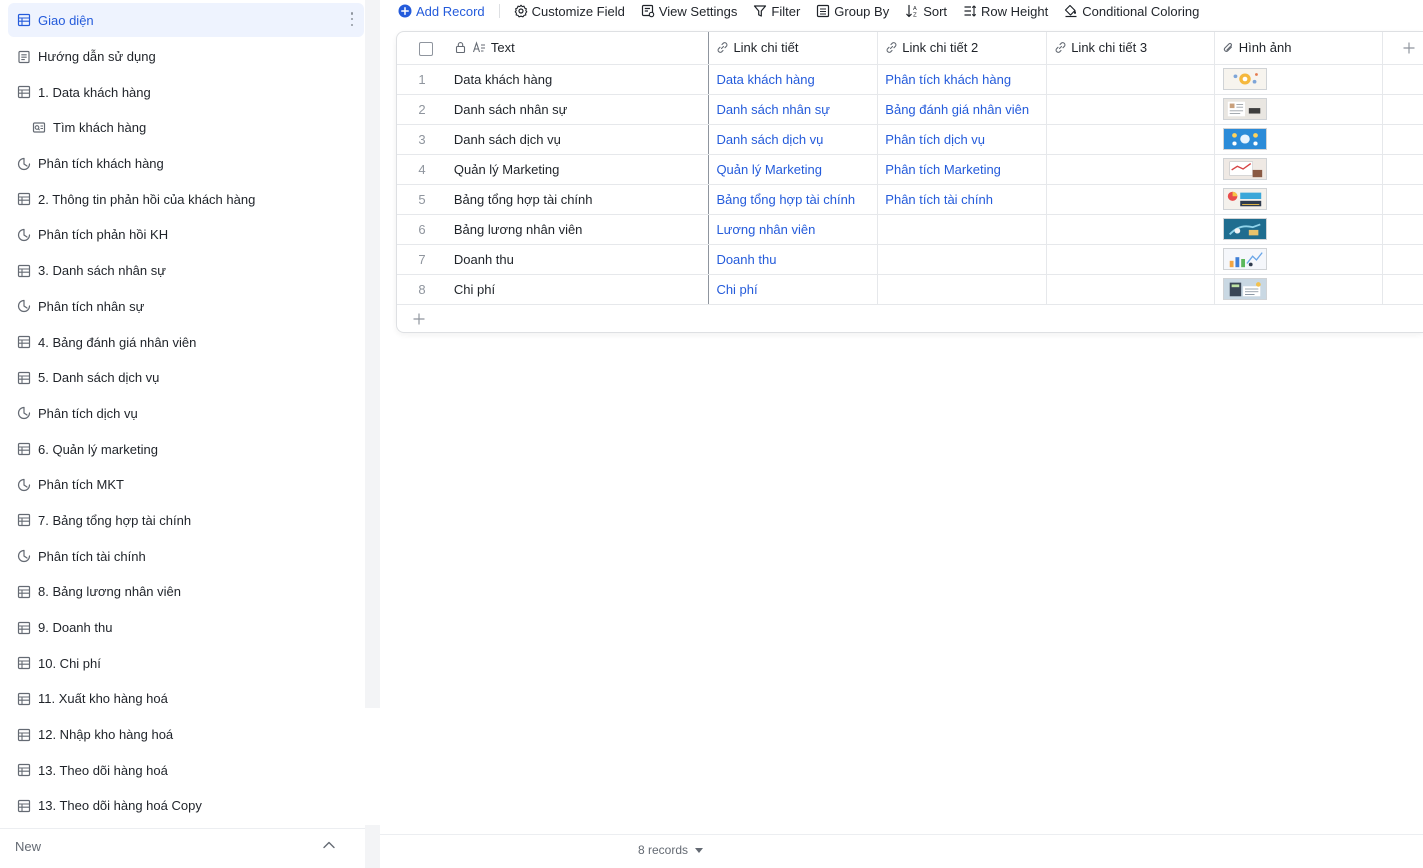  Describe the element at coordinates (1244, 259) in the screenshot. I see `revenue-thumbnail` at that location.